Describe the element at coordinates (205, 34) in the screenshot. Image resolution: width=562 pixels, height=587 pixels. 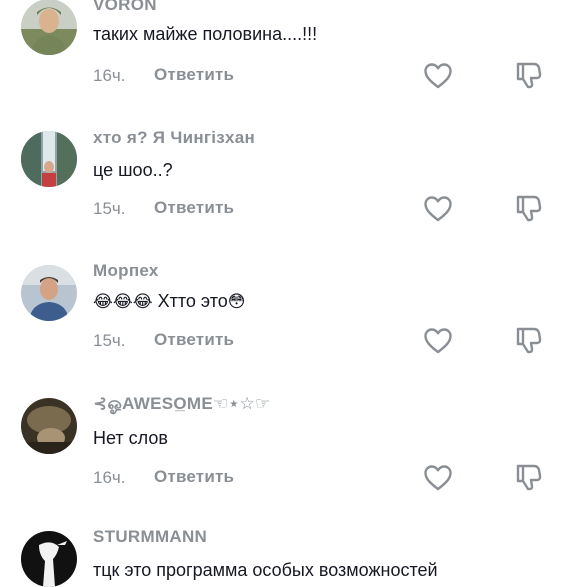
I see `comment-text: таких майже половина....!!!` at that location.